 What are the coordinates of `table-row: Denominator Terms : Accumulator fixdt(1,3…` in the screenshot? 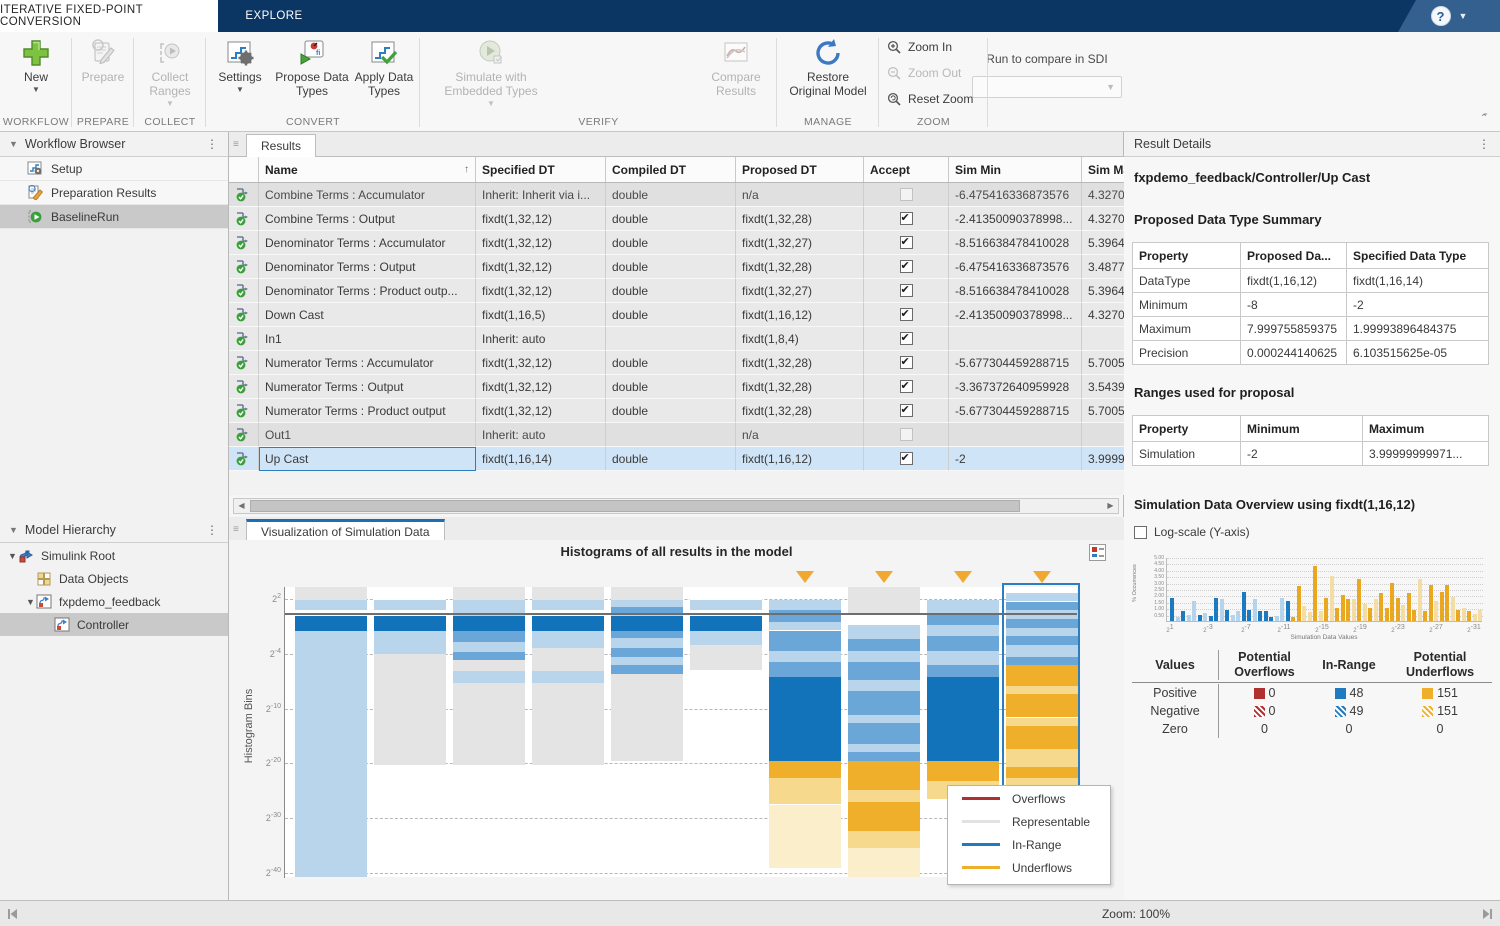 It's located at (676, 243).